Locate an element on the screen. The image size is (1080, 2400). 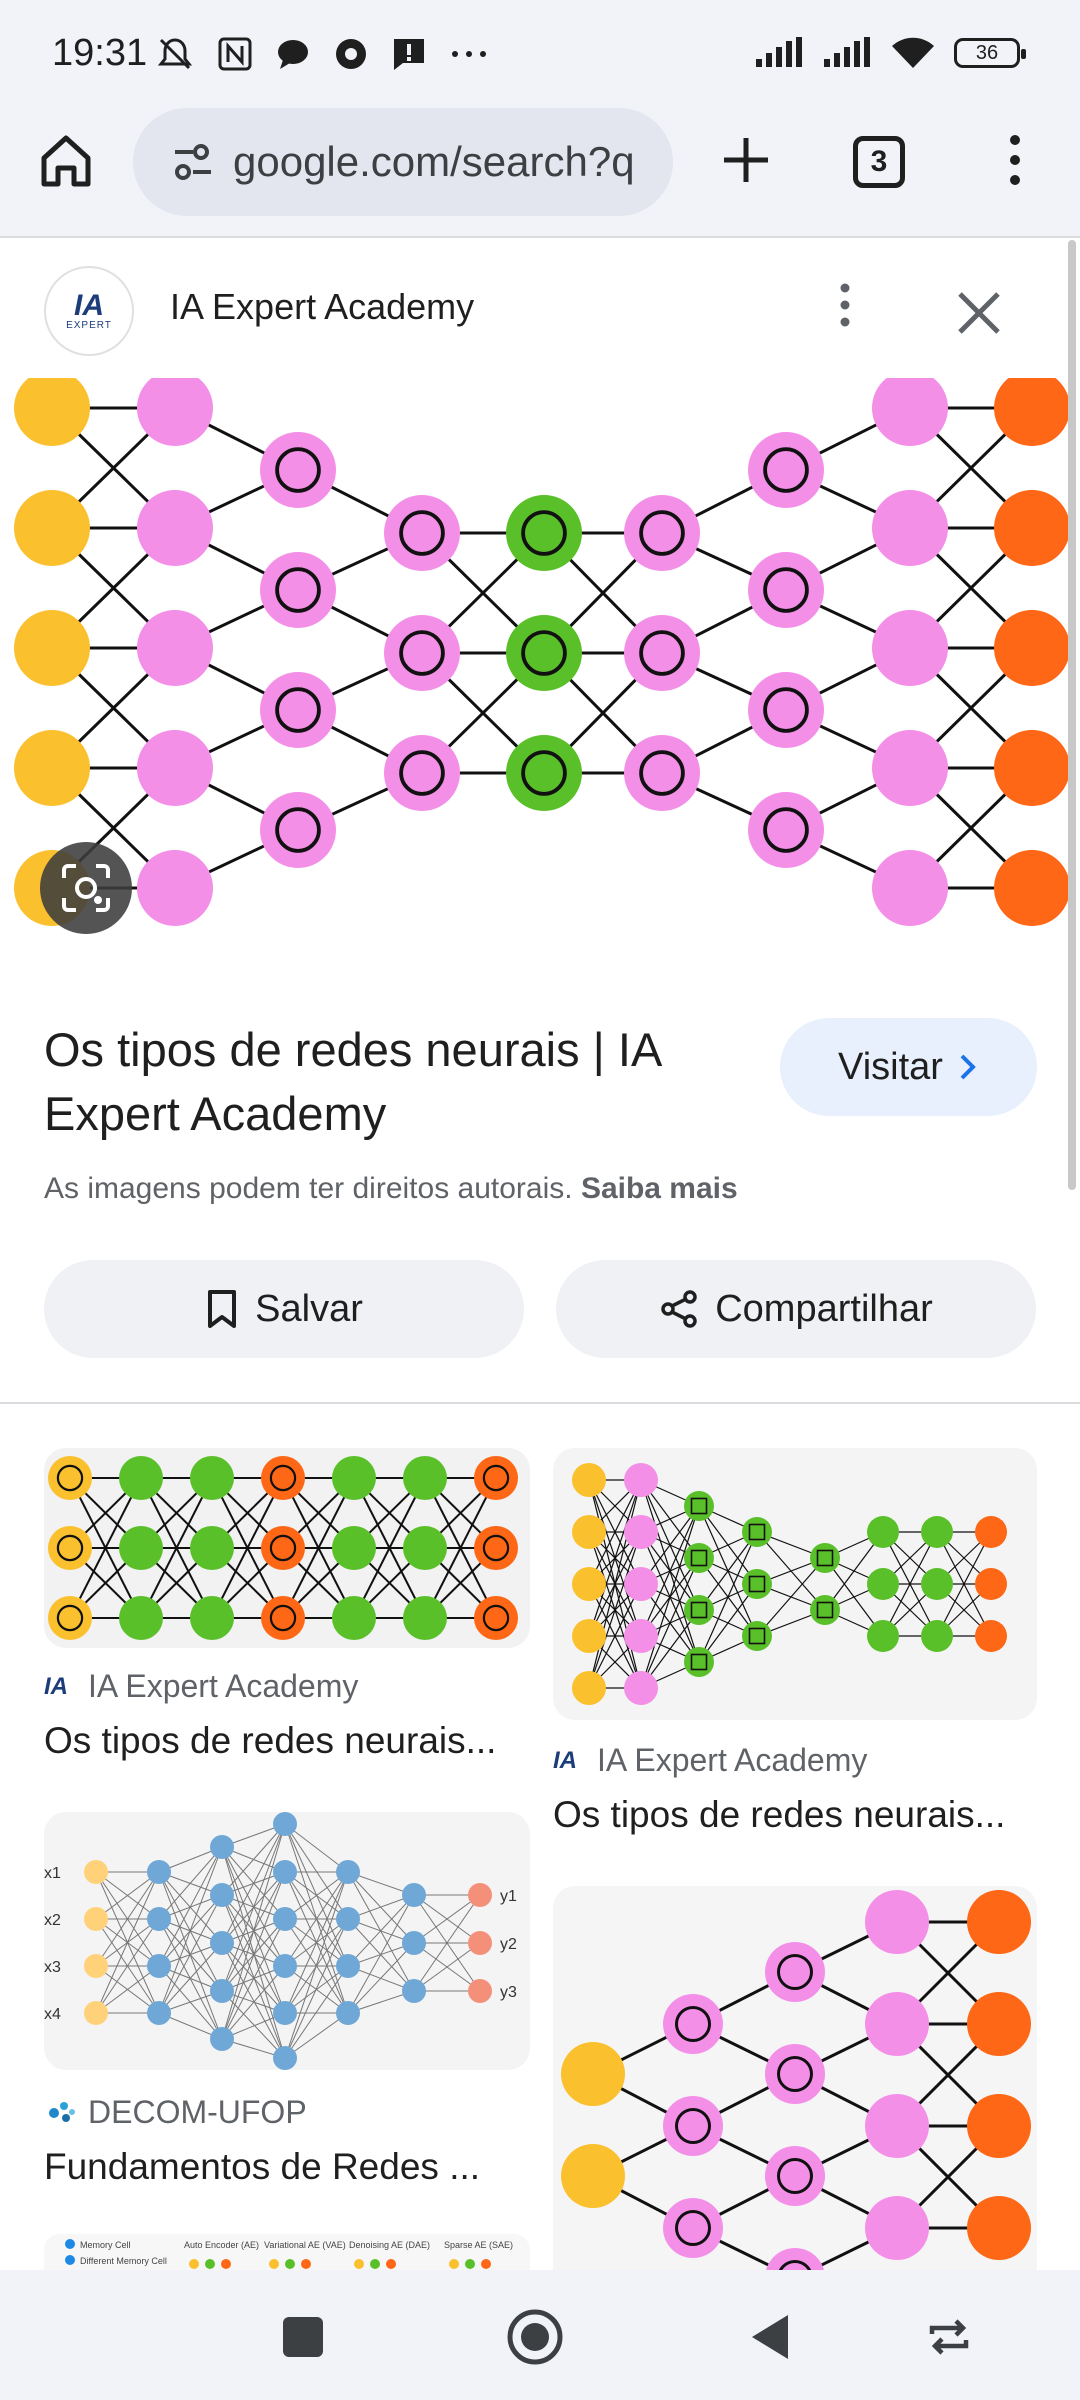
column-label: Sparse AE (SAE) is located at coordinates (478, 2245).